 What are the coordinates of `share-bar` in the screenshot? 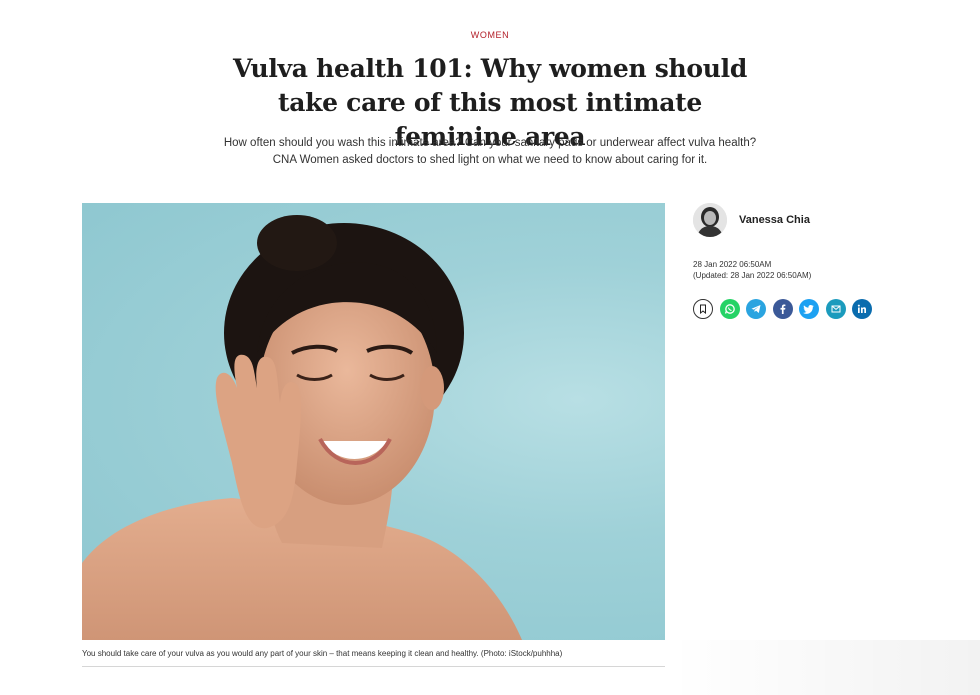 It's located at (782, 309).